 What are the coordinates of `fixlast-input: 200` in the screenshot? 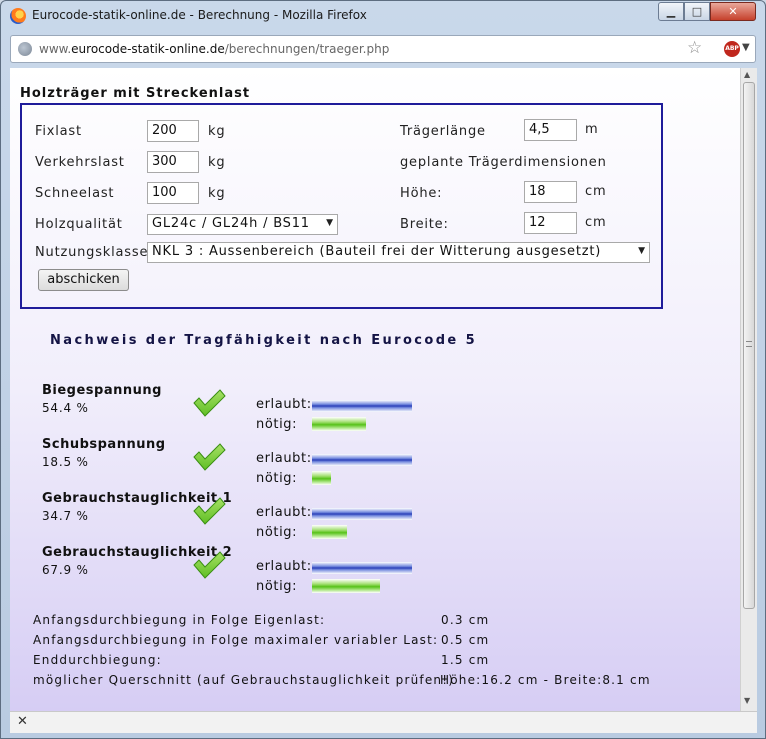 It's located at (173, 131).